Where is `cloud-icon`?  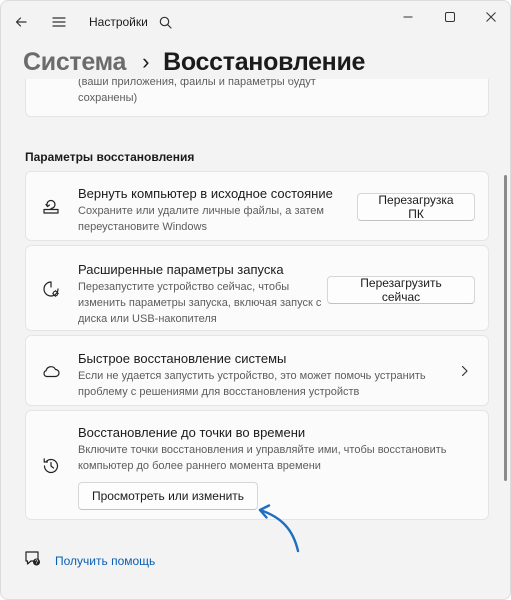 cloud-icon is located at coordinates (51, 371).